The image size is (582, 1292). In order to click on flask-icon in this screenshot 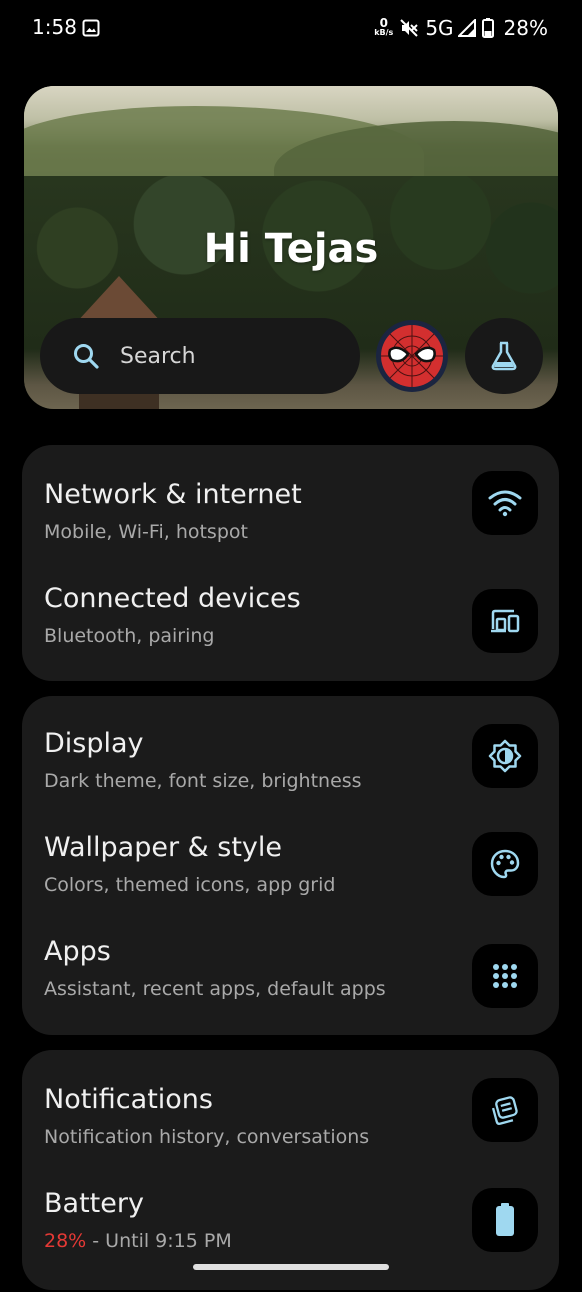, I will do `click(504, 356)`.